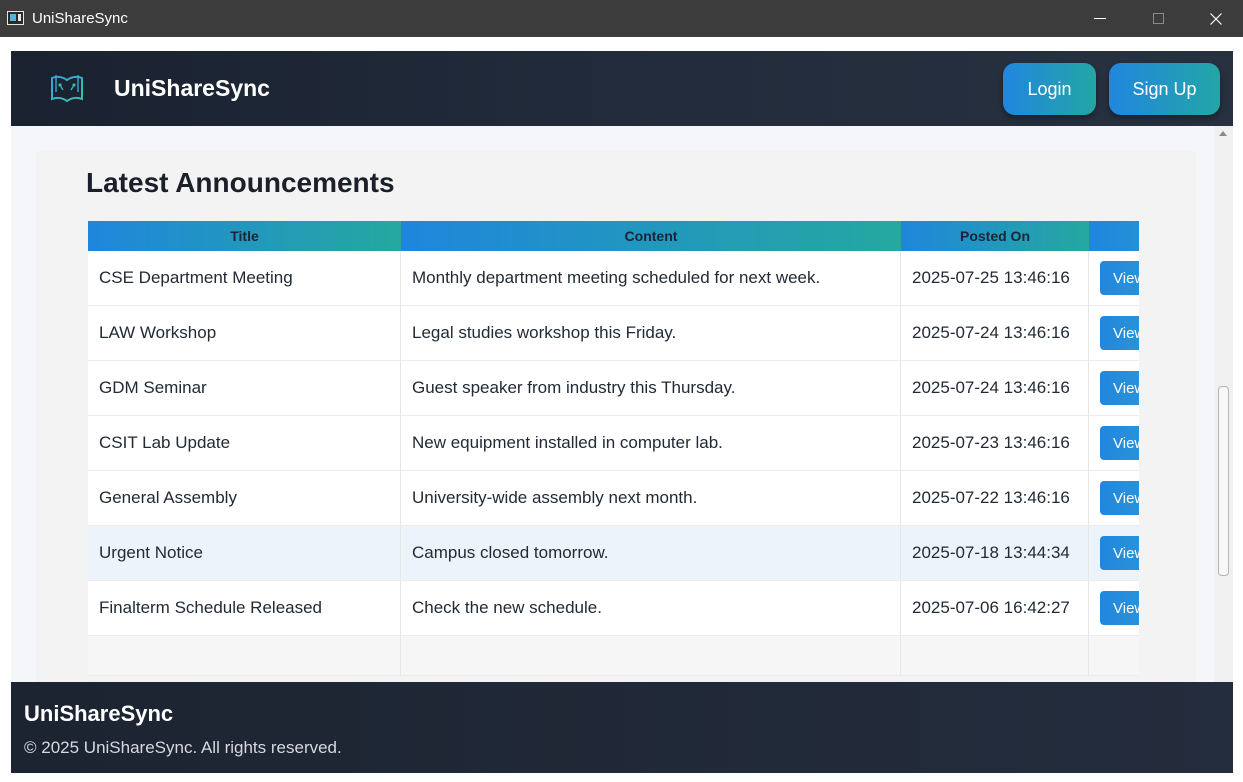  What do you see at coordinates (651, 333) in the screenshot?
I see `row-content: Legal studies workshop this Friday.` at bounding box center [651, 333].